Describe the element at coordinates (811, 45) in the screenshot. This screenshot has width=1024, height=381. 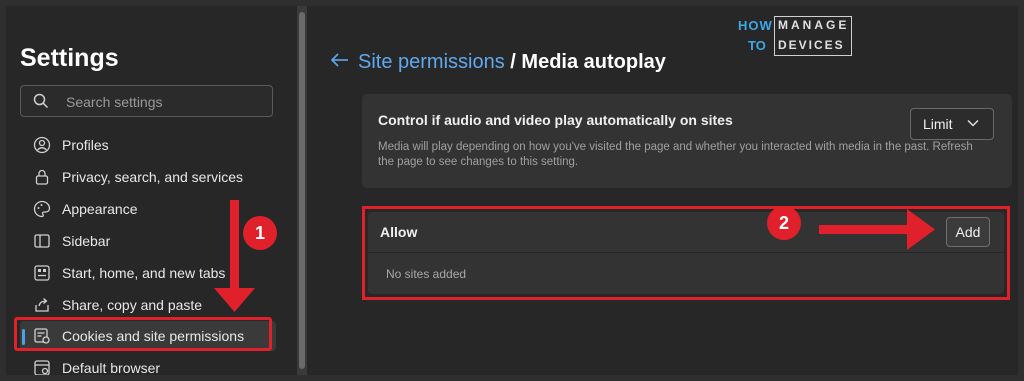
I see `logo-devices: DEVICES` at that location.